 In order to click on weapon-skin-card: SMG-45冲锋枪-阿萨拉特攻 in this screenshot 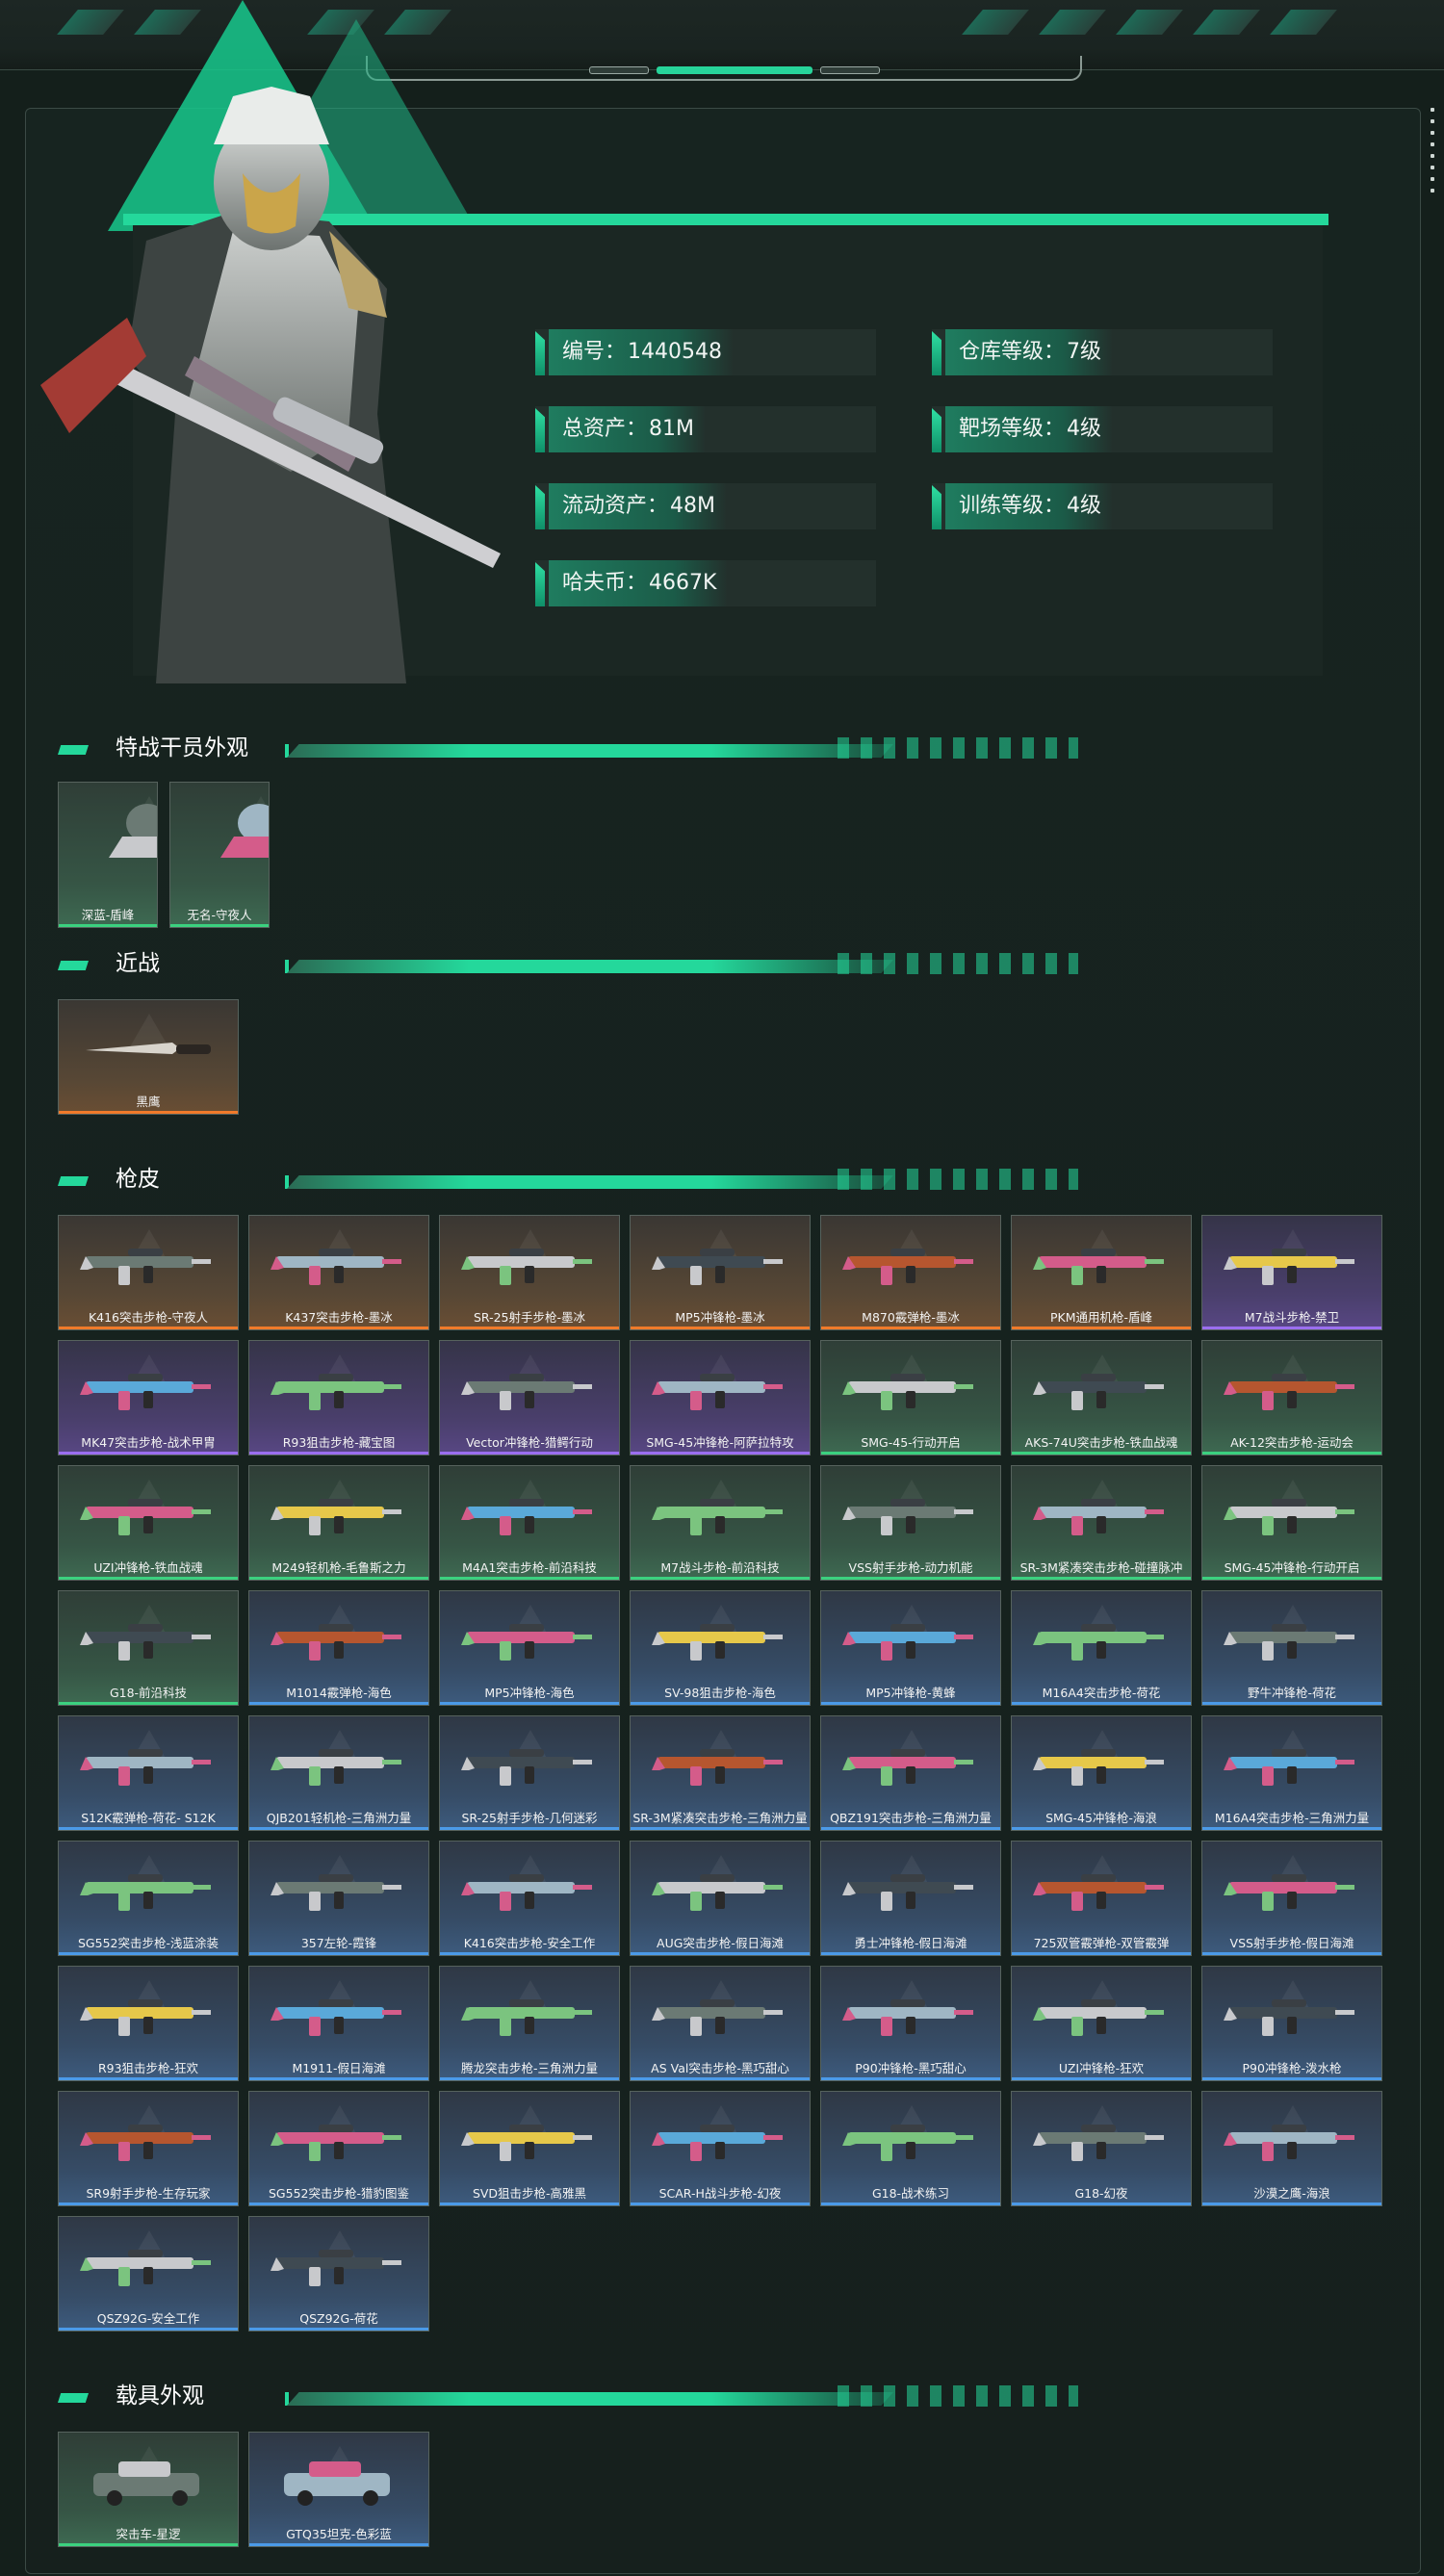, I will do `click(720, 1398)`.